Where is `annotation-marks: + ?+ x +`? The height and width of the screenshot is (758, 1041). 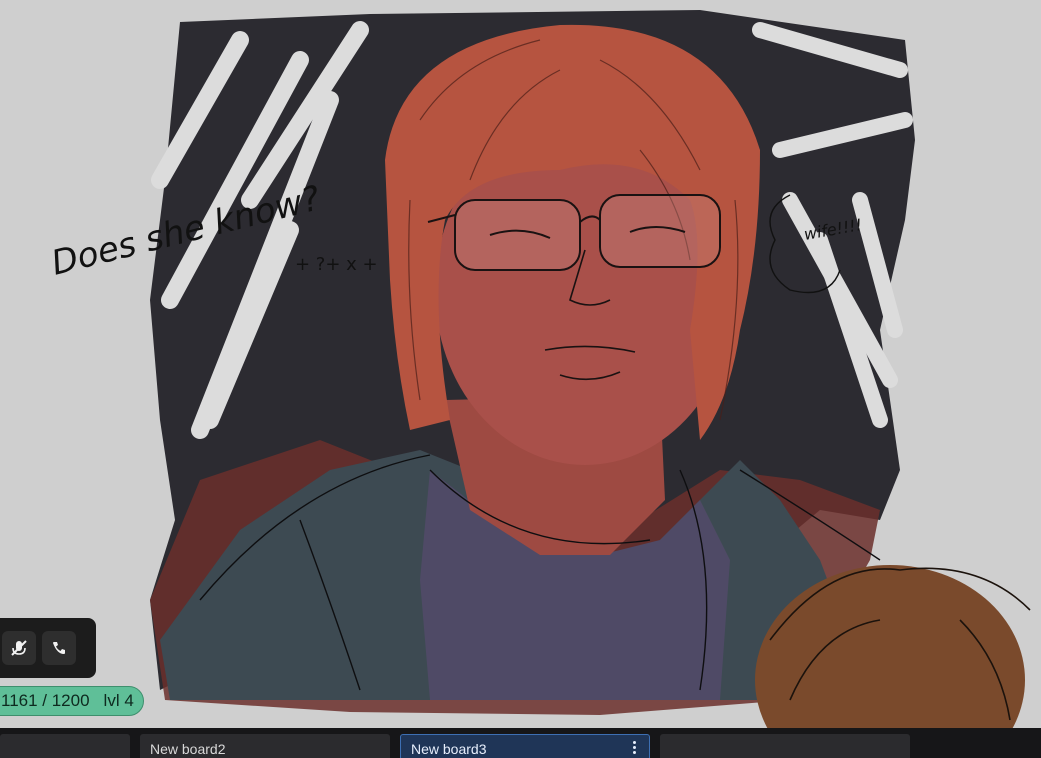
annotation-marks: + ?+ x + is located at coordinates (336, 264).